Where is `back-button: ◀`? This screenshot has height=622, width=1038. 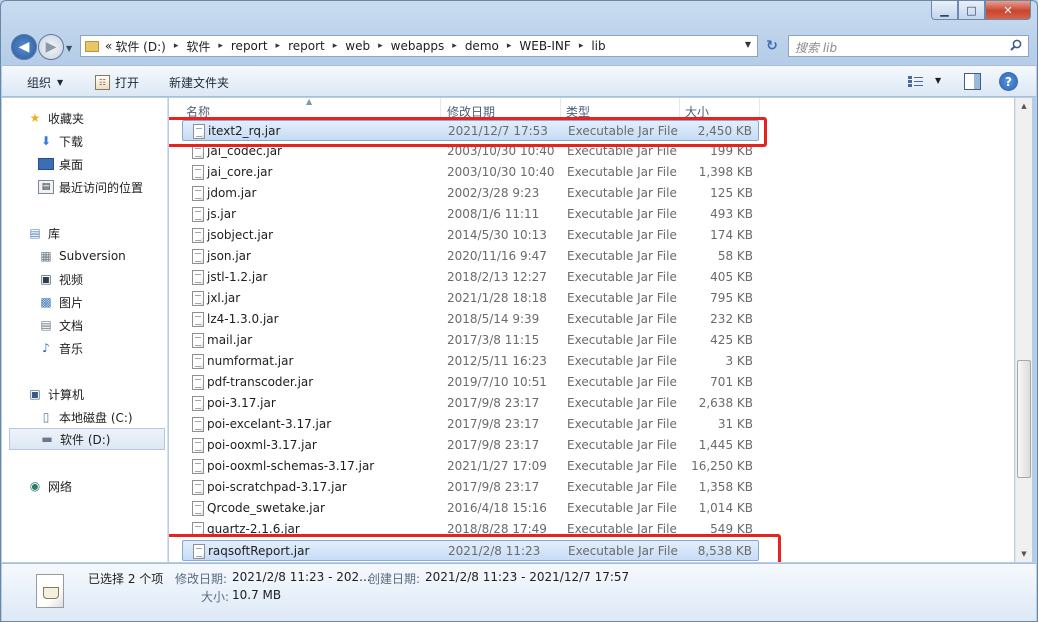
back-button: ◀ is located at coordinates (24, 47).